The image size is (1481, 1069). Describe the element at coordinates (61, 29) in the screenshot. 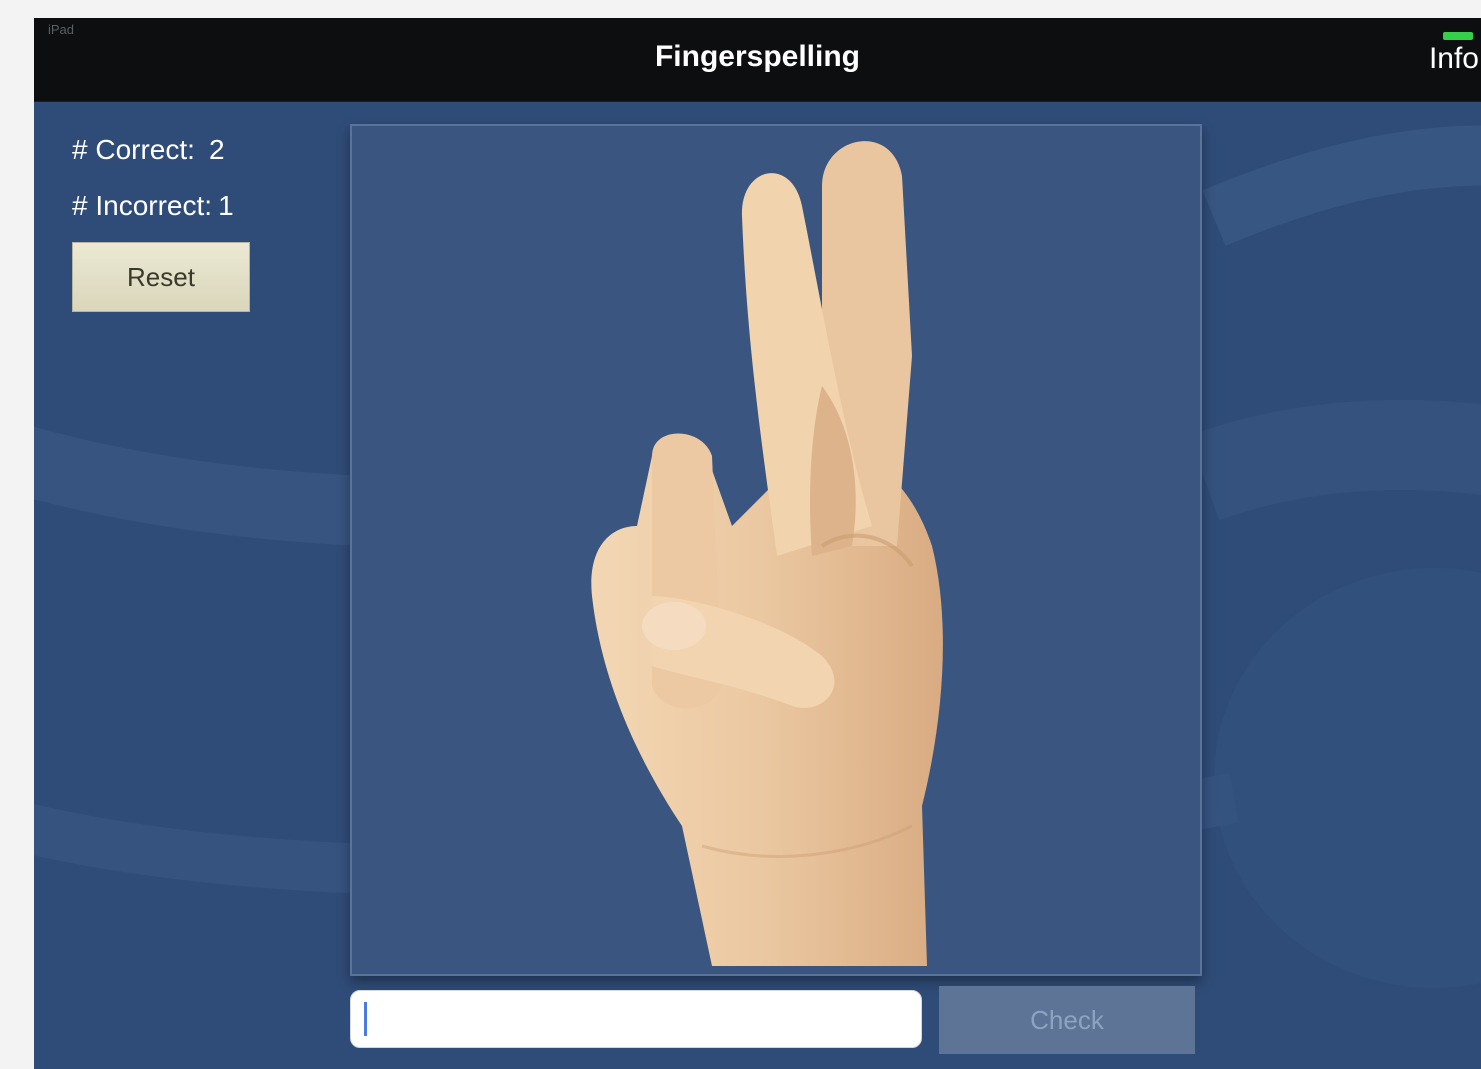

I see `status-bar-carrier: iPad` at that location.